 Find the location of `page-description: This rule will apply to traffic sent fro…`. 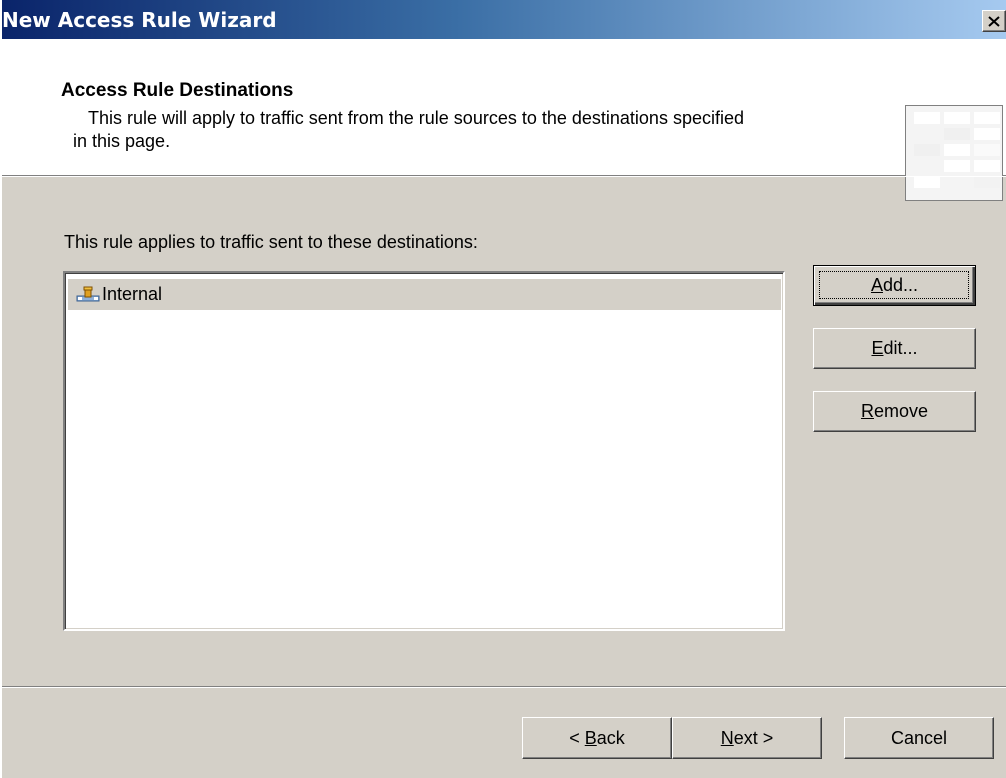

page-description: This rule will apply to traffic sent fro… is located at coordinates (480, 130).